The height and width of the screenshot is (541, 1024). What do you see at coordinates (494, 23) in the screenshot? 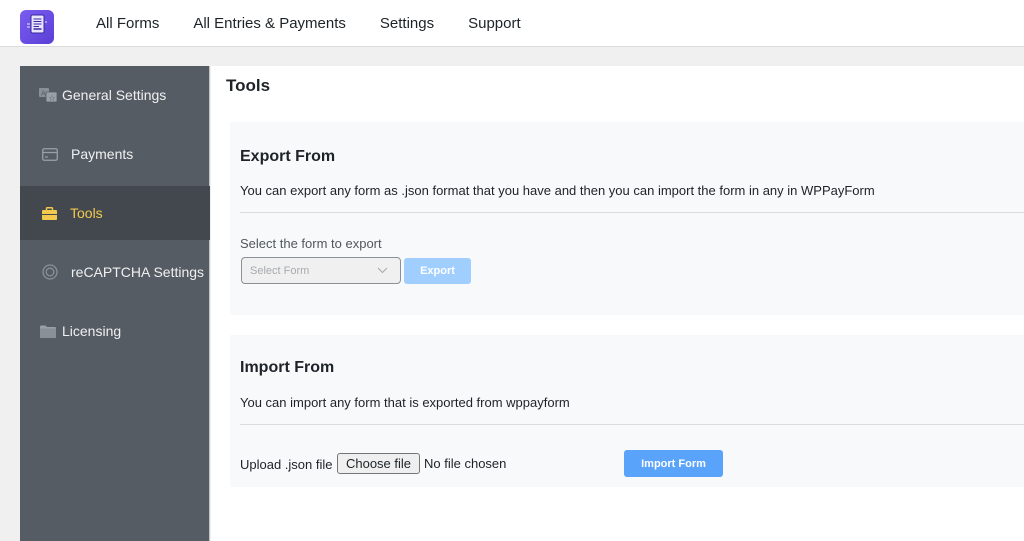
I see `nav-support: Support` at bounding box center [494, 23].